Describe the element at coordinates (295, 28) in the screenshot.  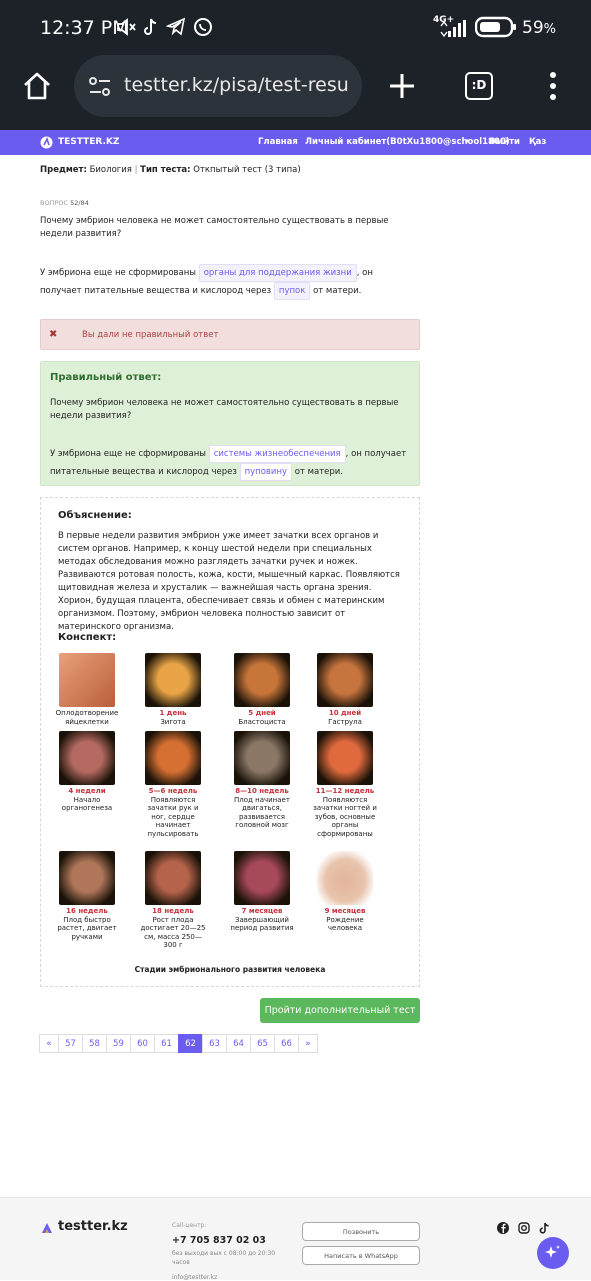
I see `status-bar: 12:37 PM 4G+ 59%` at that location.